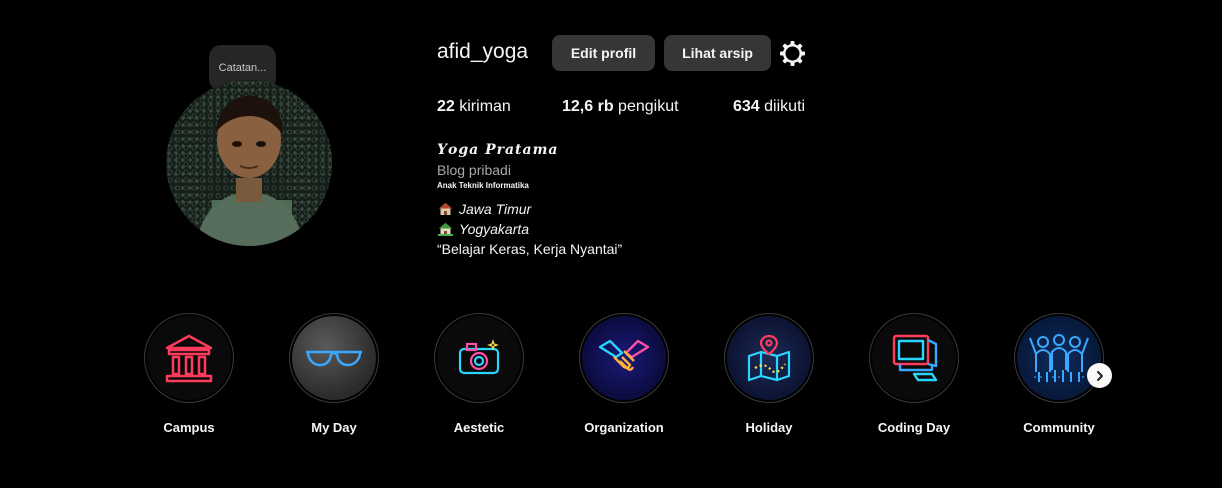 The height and width of the screenshot is (488, 1222). I want to click on sunglasses-icon, so click(334, 358).